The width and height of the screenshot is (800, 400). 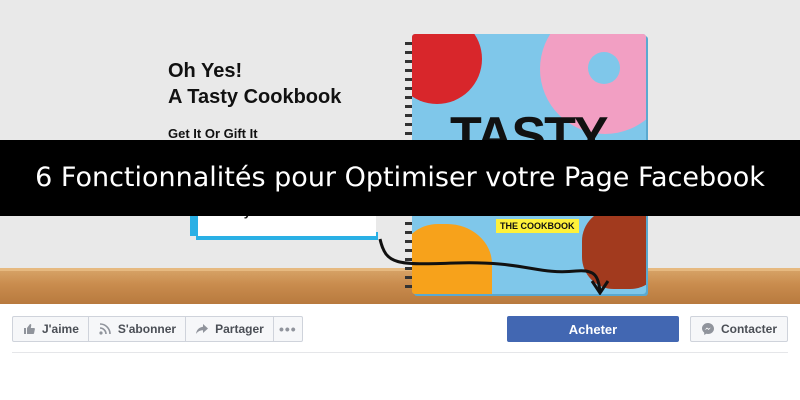 I want to click on more-options-button: •••, so click(x=287, y=329).